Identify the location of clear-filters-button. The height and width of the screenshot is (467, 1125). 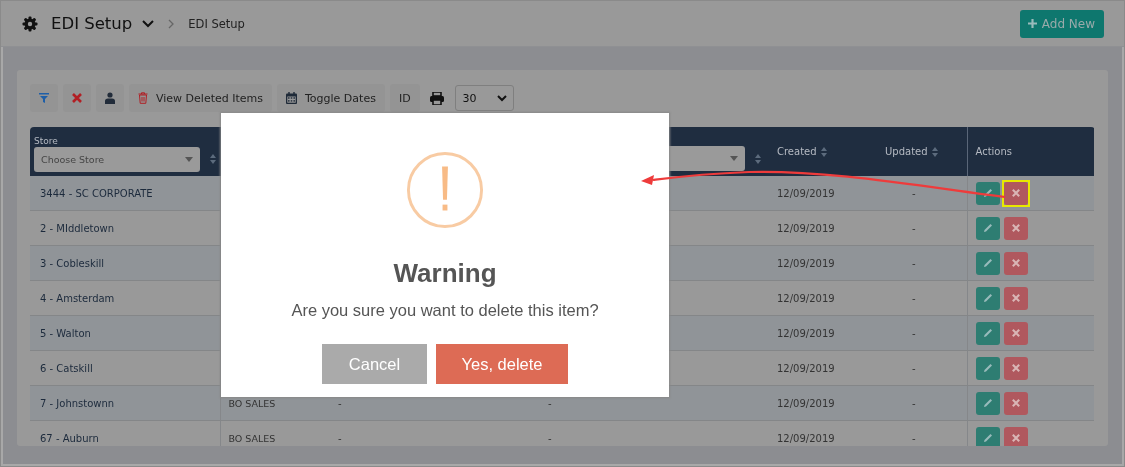
(77, 98).